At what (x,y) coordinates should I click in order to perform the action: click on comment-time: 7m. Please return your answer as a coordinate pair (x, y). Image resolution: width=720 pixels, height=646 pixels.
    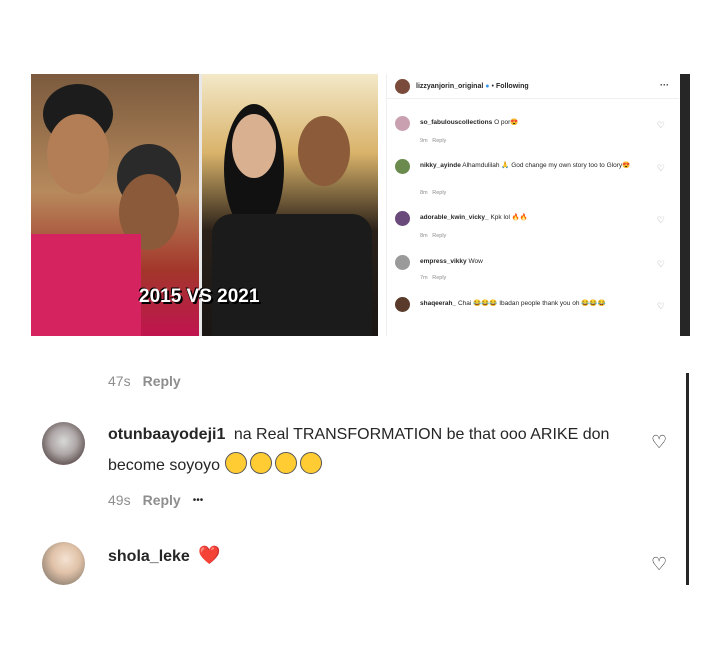
    Looking at the image, I should click on (424, 278).